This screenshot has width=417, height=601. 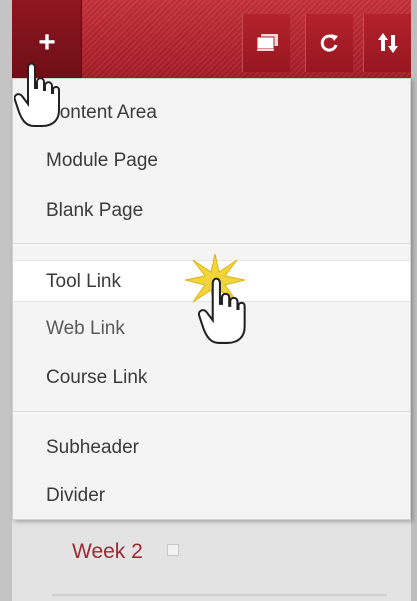 I want to click on divider, so click(x=219, y=595).